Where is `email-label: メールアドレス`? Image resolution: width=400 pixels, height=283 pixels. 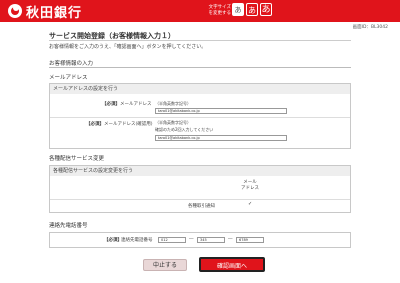
email-label: メールアドレス is located at coordinates (136, 104).